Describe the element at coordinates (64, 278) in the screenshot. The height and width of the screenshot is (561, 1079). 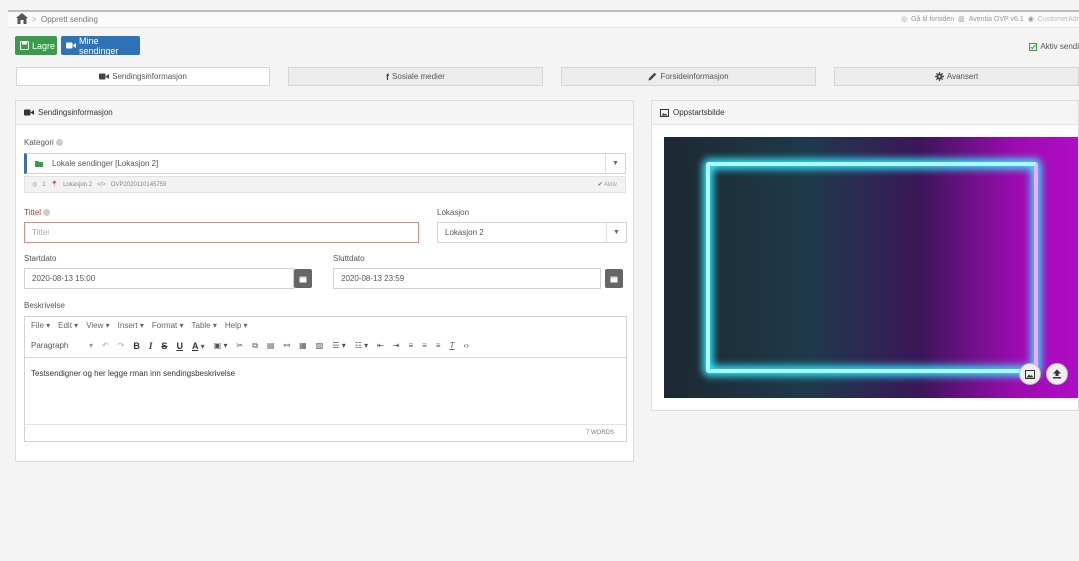
I see `startdato-value: 2020-08-13 15:00` at that location.